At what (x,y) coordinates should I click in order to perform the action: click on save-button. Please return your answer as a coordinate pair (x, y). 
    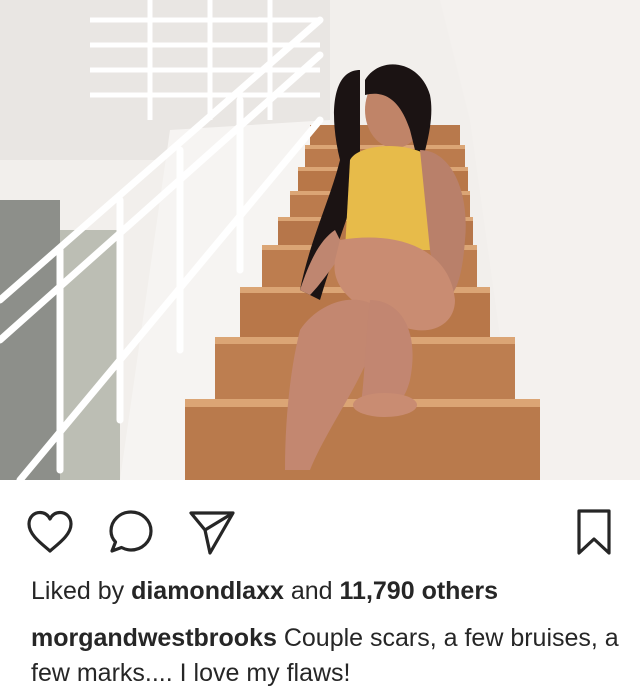
    Looking at the image, I should click on (594, 532).